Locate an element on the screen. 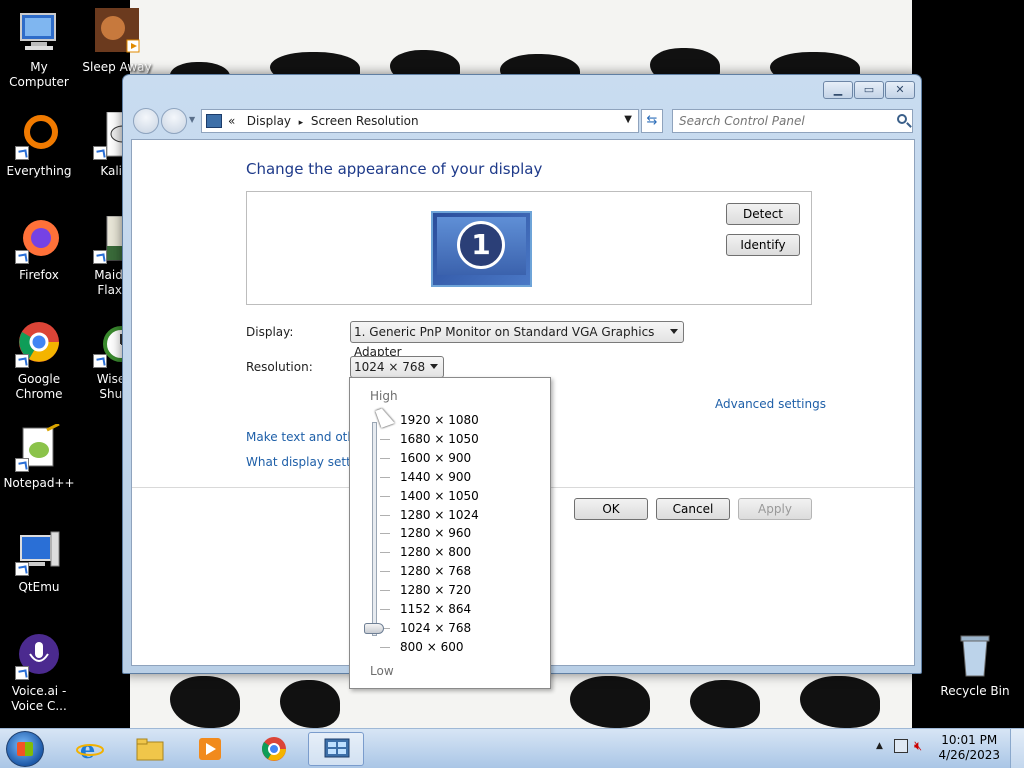 This screenshot has height=768, width=1024. apply-button: Apply is located at coordinates (775, 509).